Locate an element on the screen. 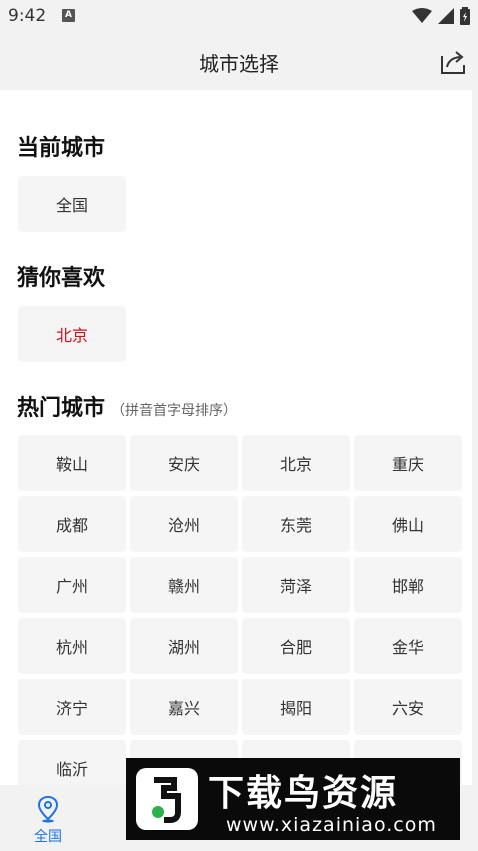  city-chip: 重庆 is located at coordinates (408, 463).